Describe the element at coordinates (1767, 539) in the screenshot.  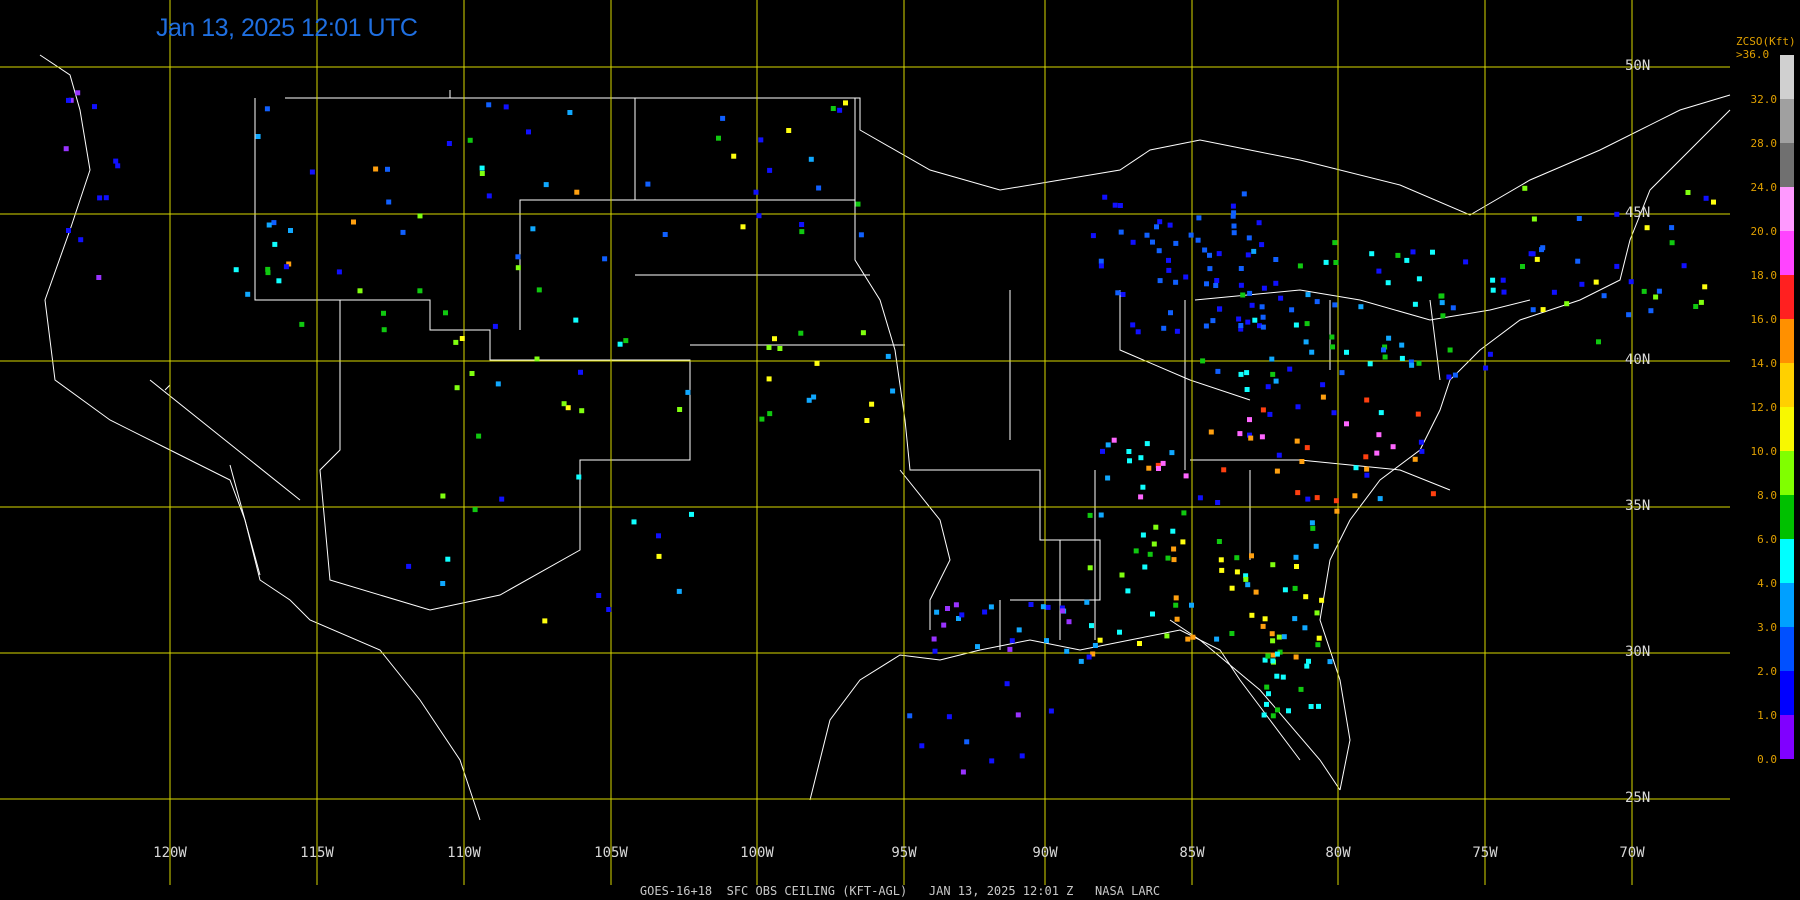
I see `legend-tick: 6.0` at that location.